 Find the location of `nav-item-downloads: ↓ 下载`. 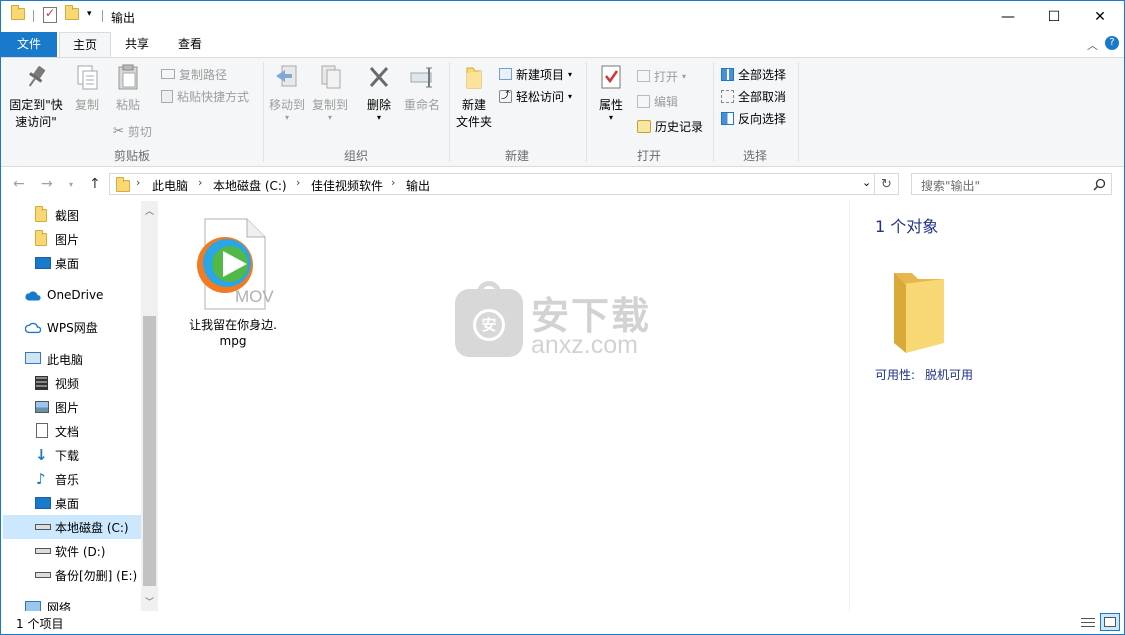

nav-item-downloads: ↓ 下载 is located at coordinates (72, 455).